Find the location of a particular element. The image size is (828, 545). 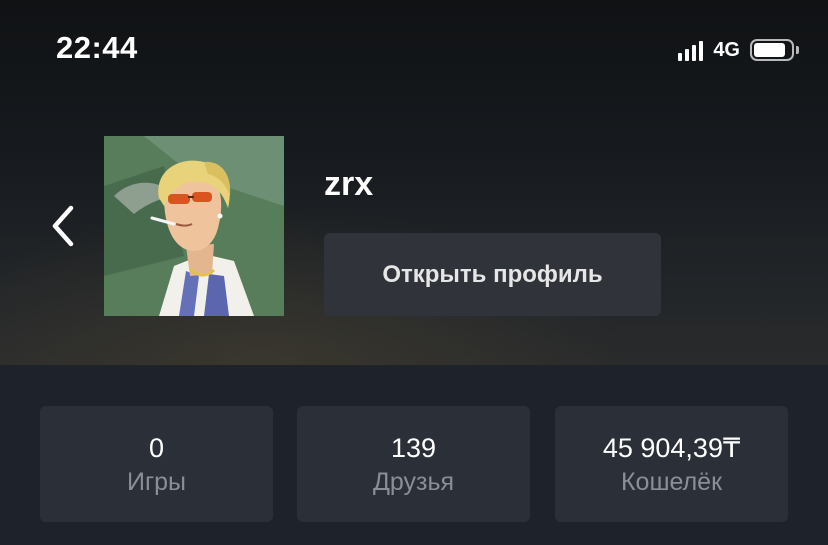

avatar-image is located at coordinates (194, 226).